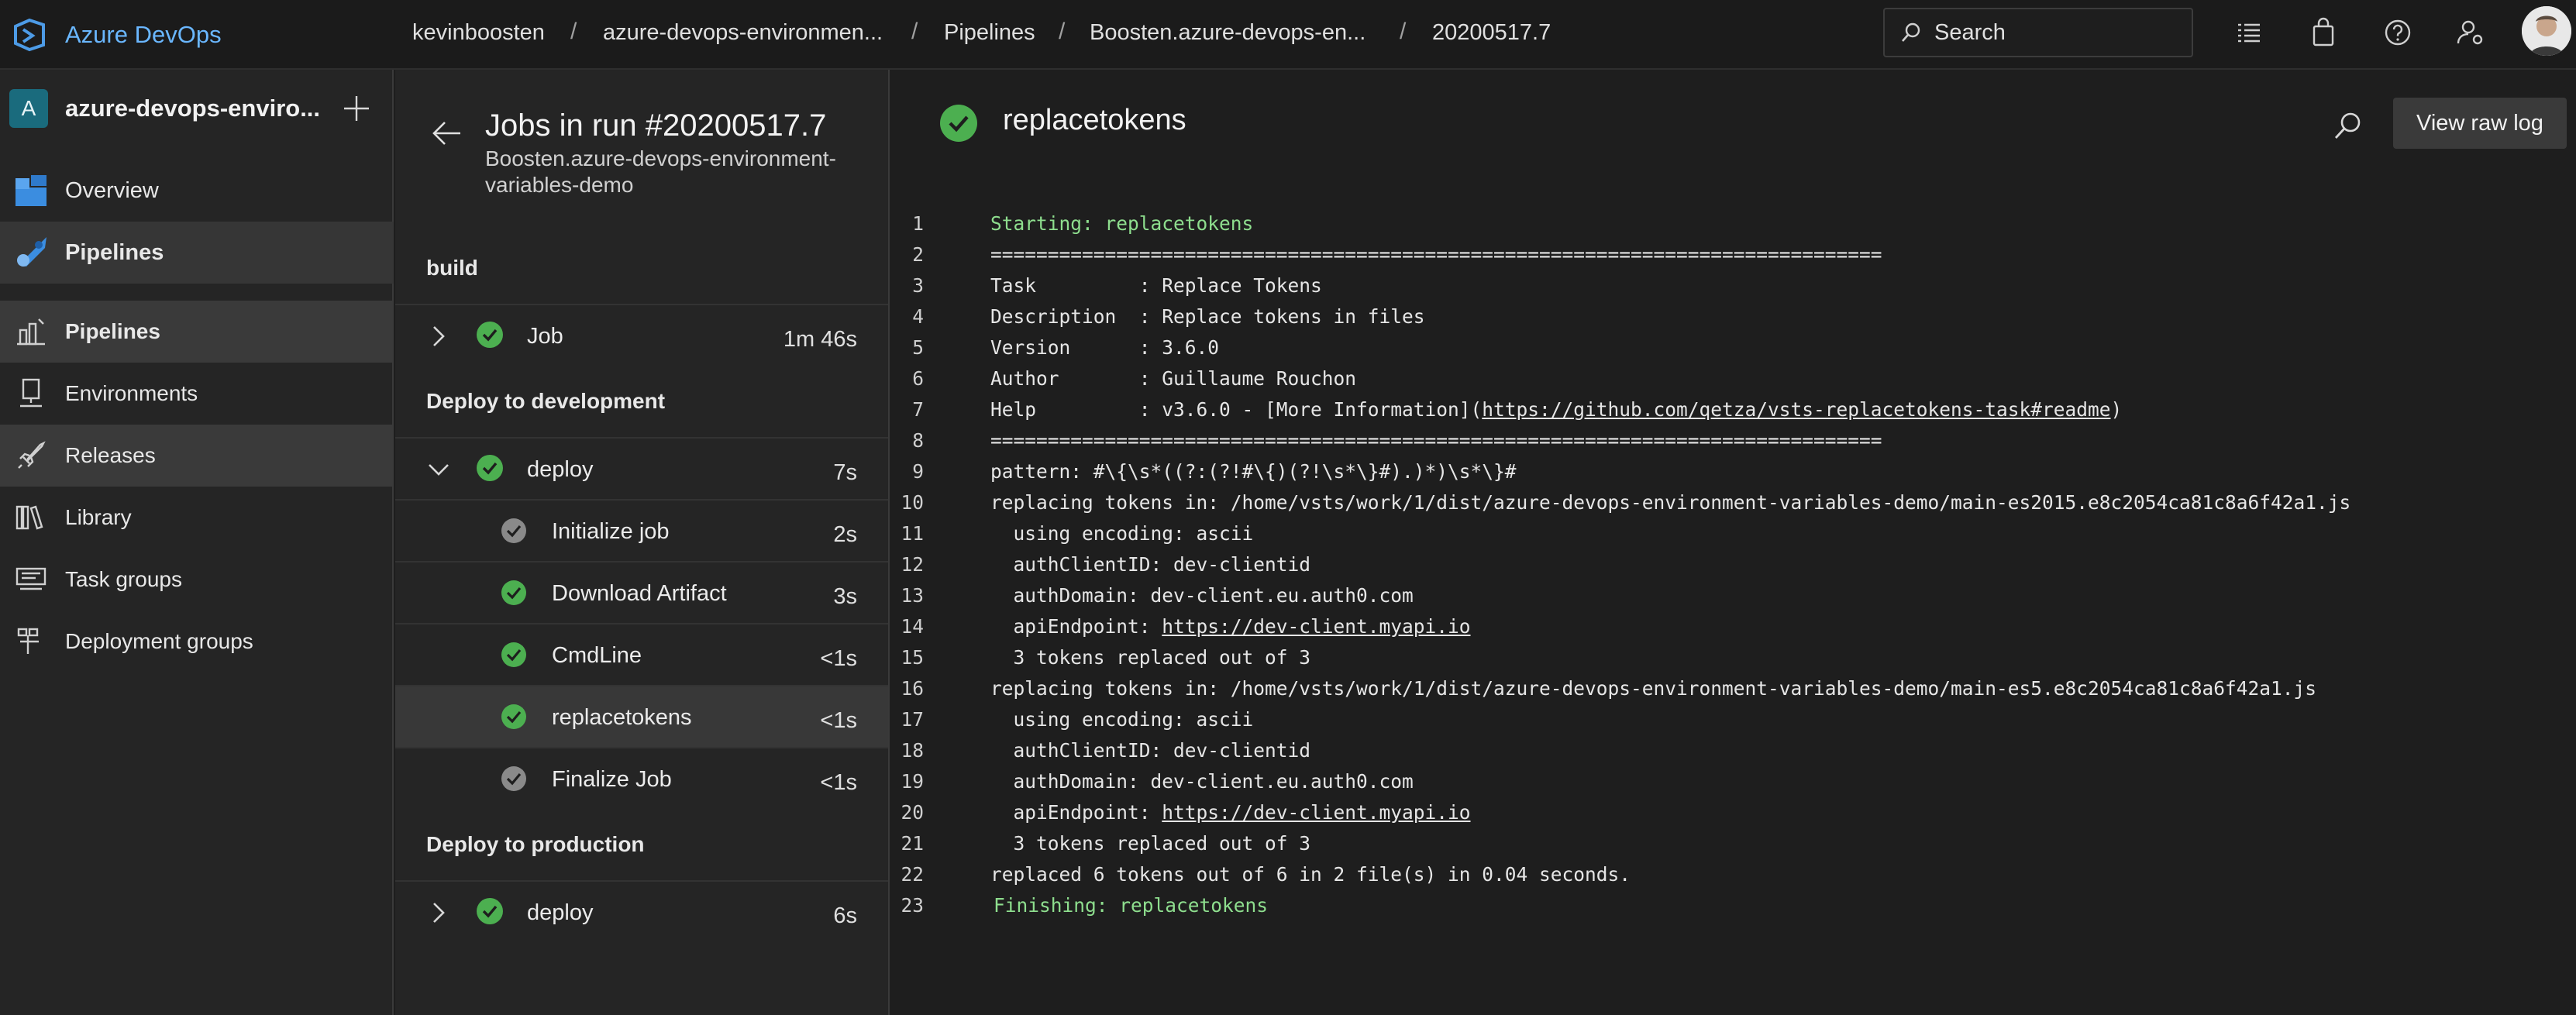 This screenshot has height=1015, width=2576. I want to click on chevron-down-icon, so click(439, 469).